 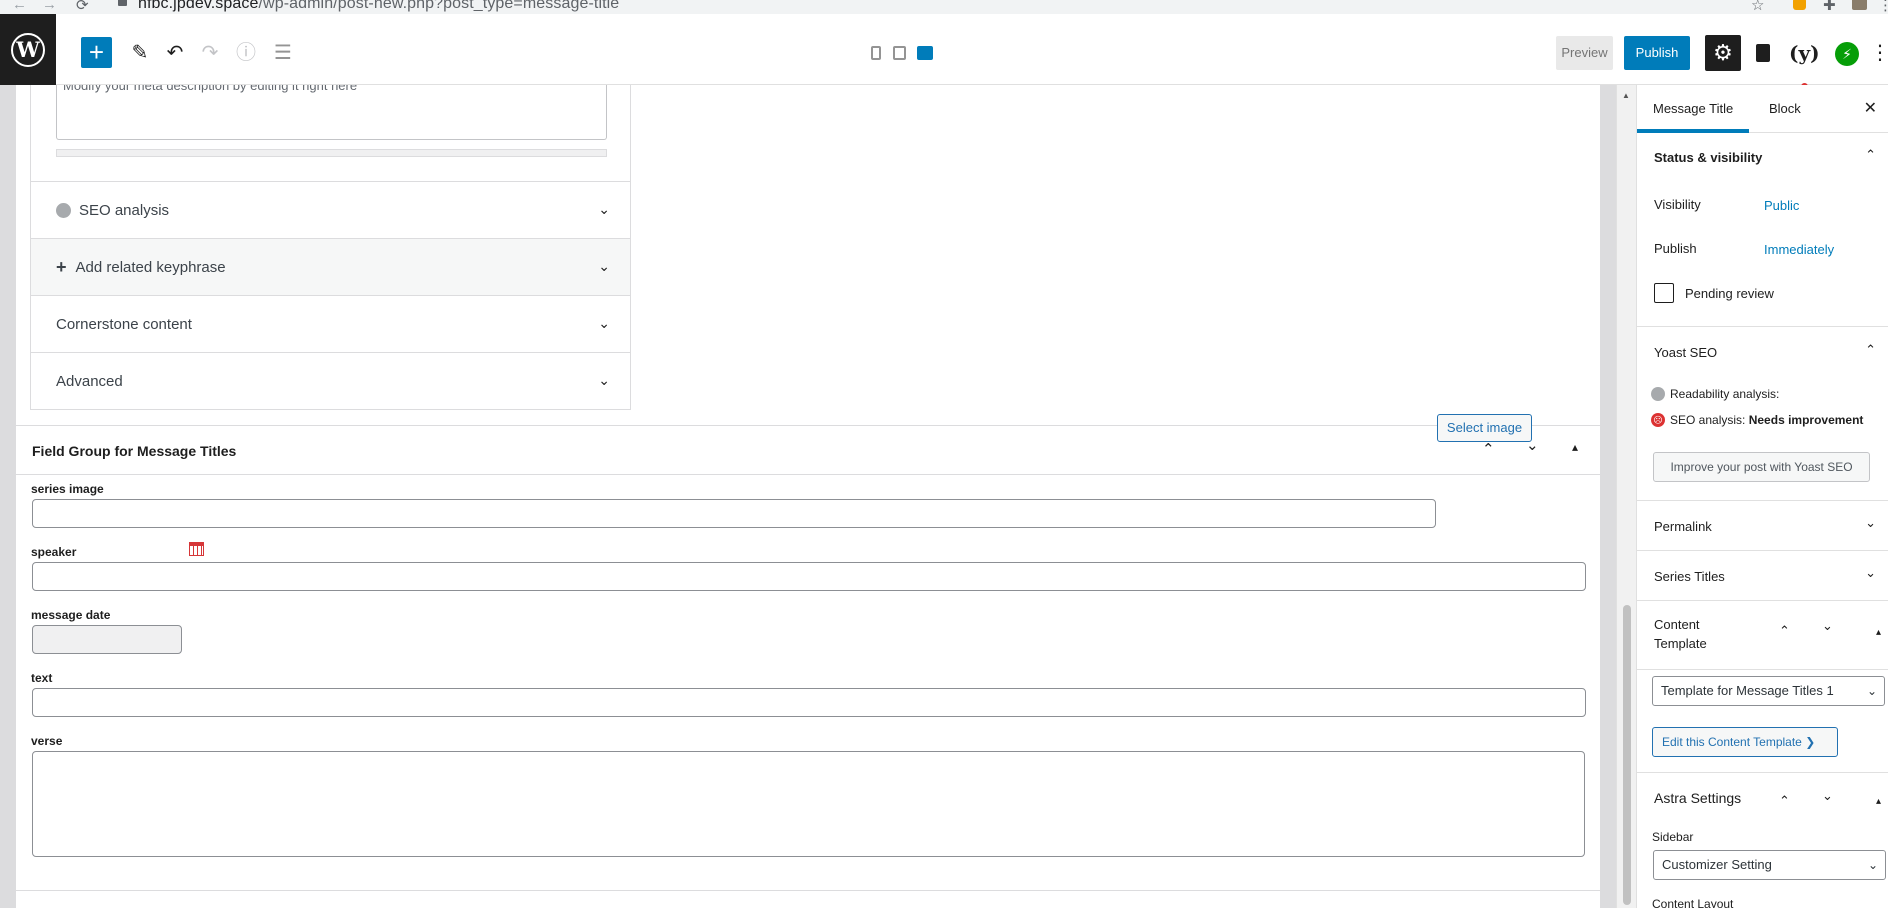 What do you see at coordinates (808, 804) in the screenshot?
I see `verse-textarea` at bounding box center [808, 804].